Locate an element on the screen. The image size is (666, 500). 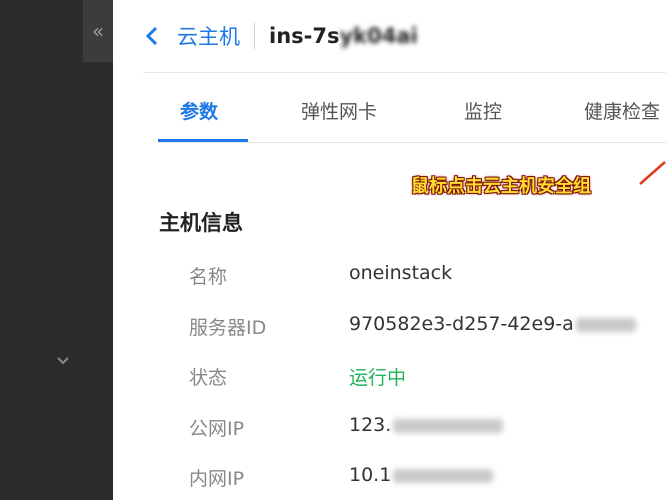
chevron-left-icon is located at coordinates (153, 36).